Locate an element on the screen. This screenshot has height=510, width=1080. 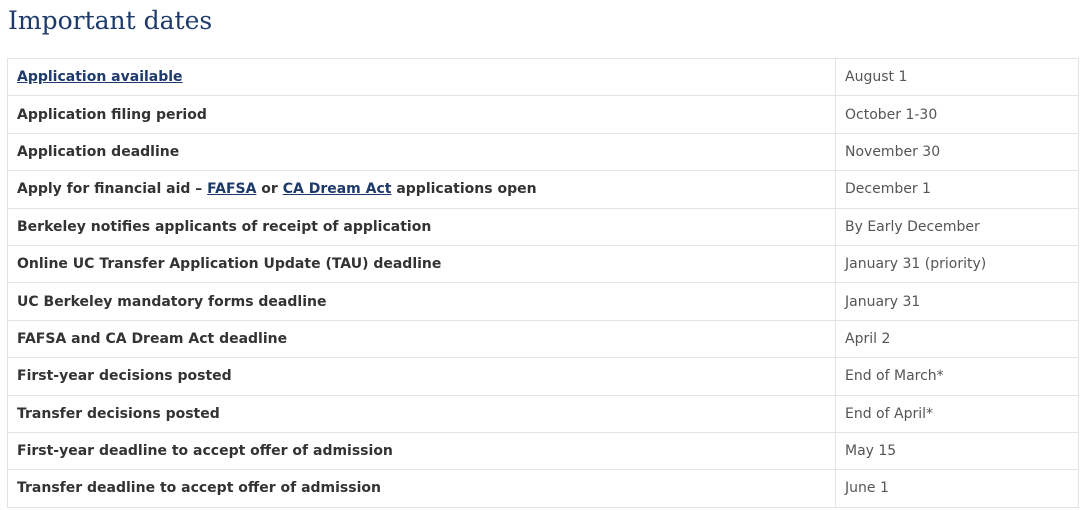
event-cell: First-year decisions posted is located at coordinates (421, 376).